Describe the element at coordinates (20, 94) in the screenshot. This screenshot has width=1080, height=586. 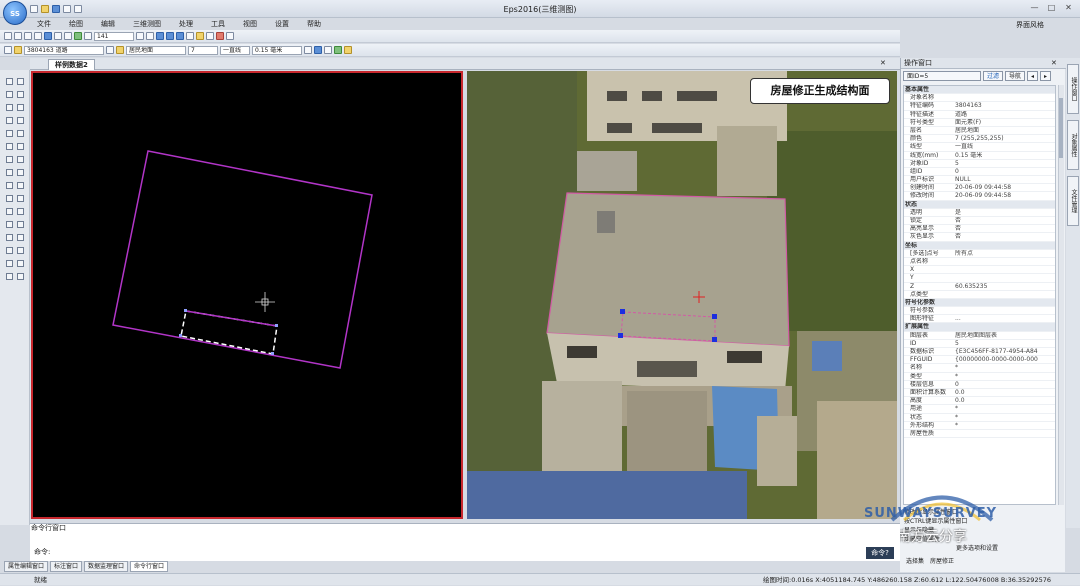
I see `arc-tool-icon` at that location.